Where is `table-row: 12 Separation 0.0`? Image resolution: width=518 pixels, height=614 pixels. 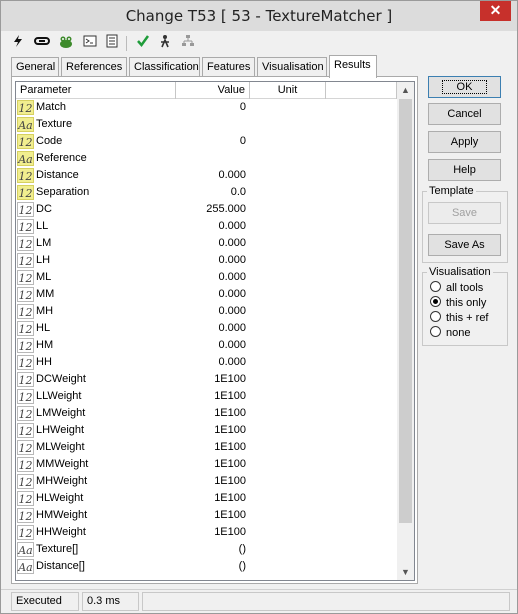 table-row: 12 Separation 0.0 is located at coordinates (206, 192).